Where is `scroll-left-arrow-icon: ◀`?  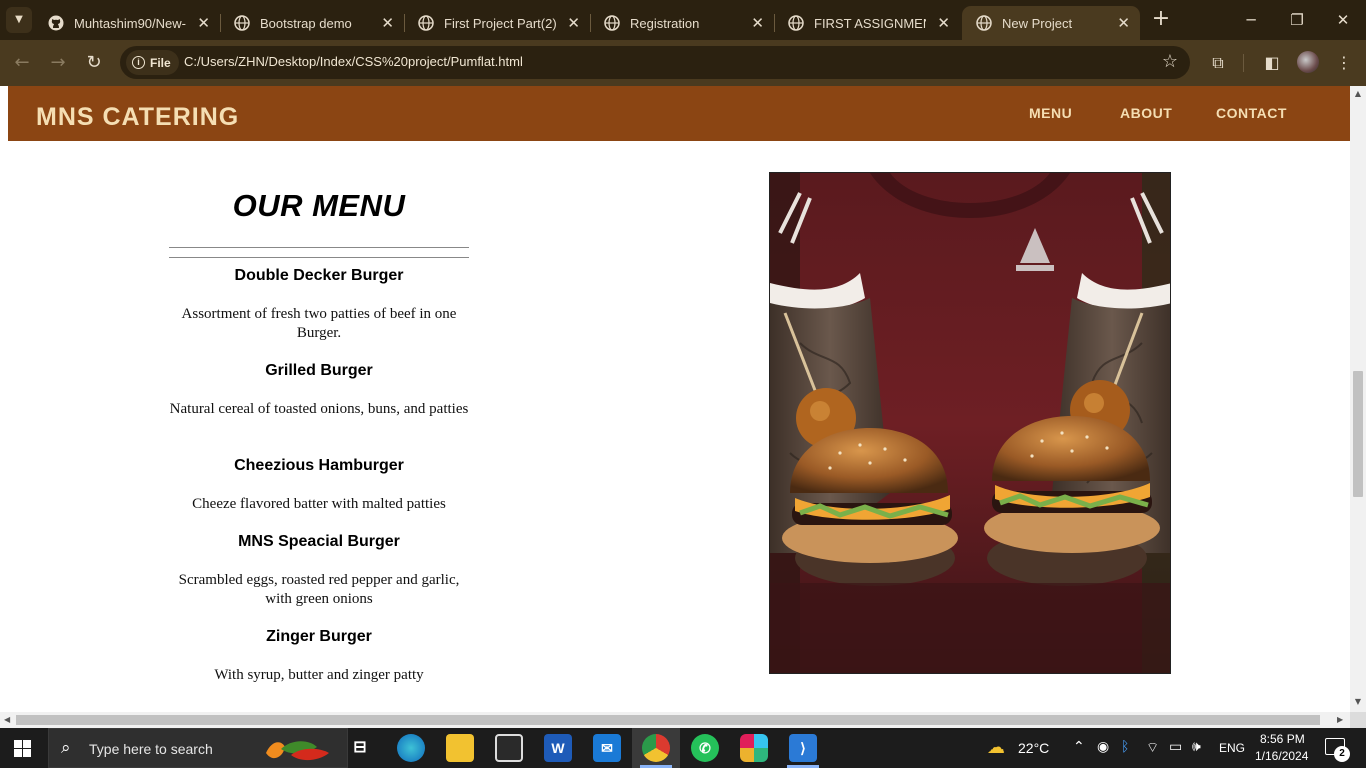 scroll-left-arrow-icon: ◀ is located at coordinates (7, 719).